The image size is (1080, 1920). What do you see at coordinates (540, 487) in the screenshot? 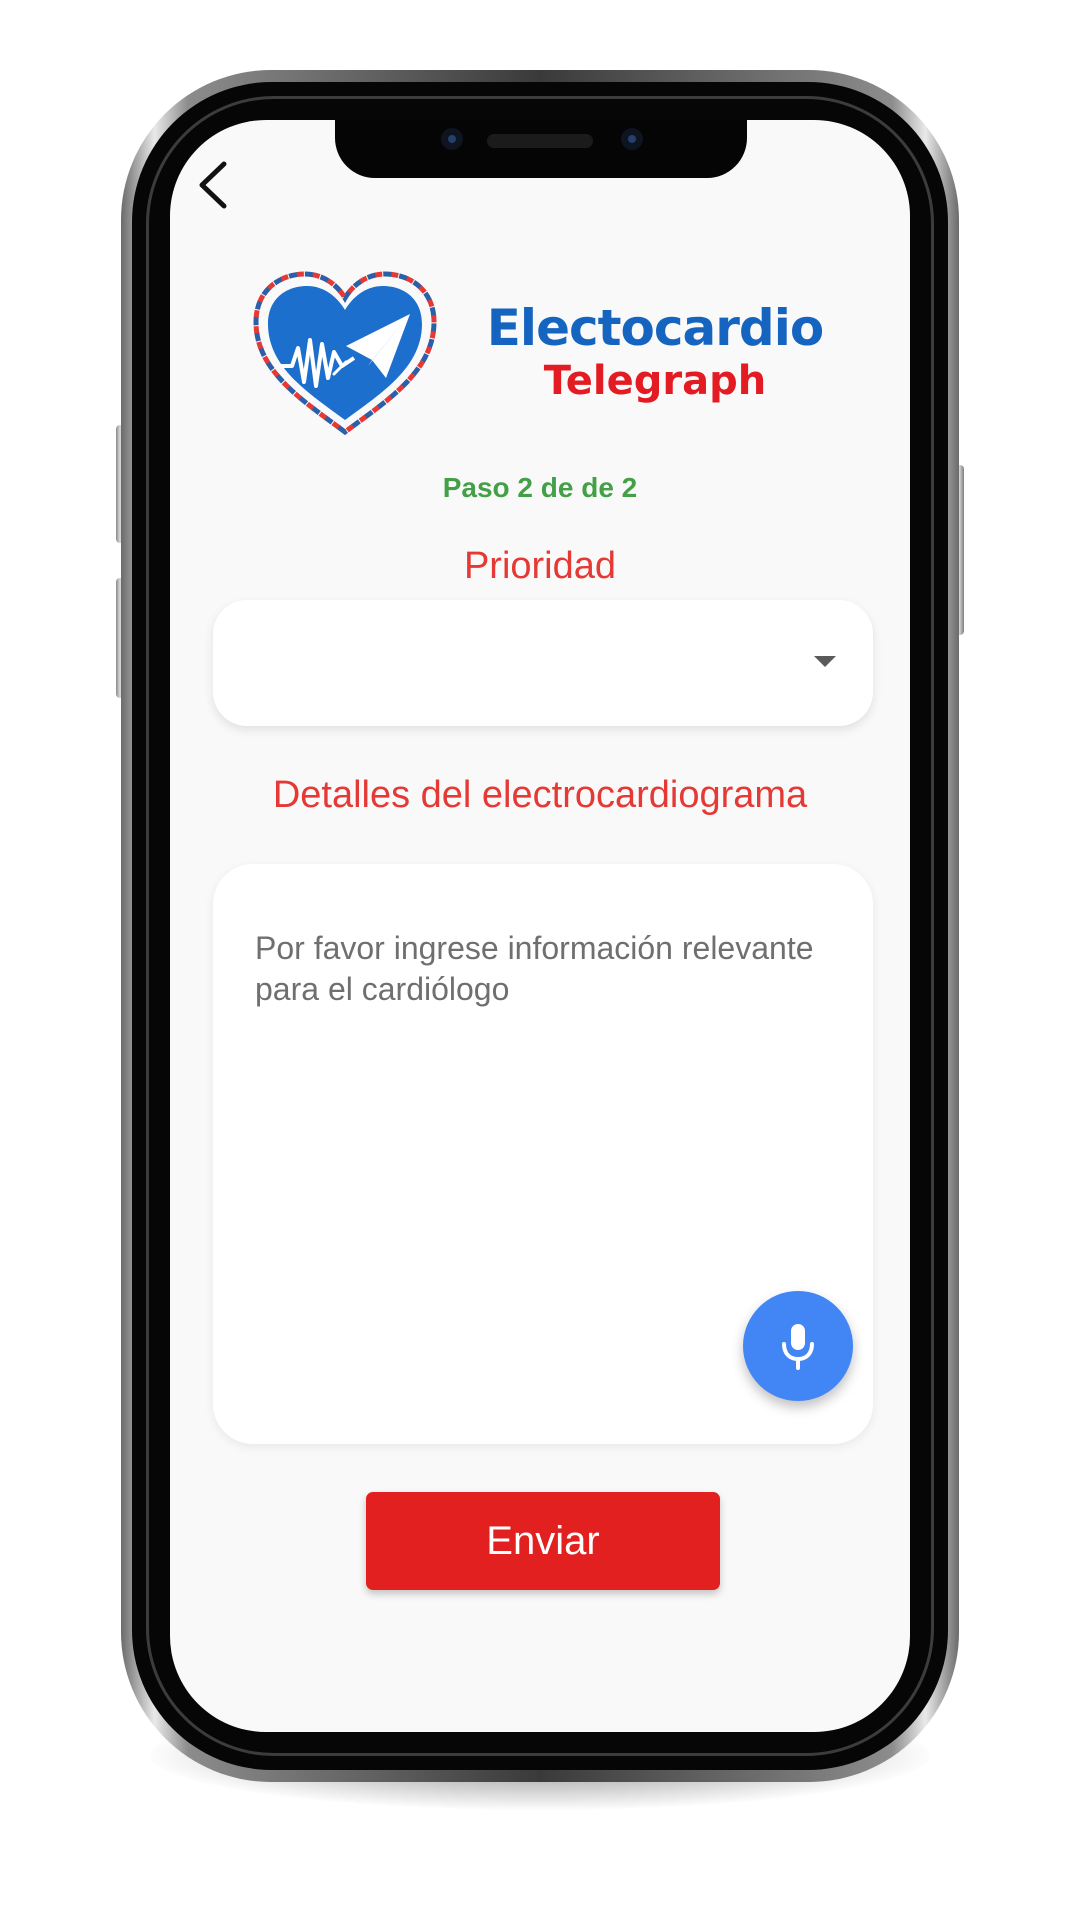
I see `step-indicator: Paso 2 de de 2` at bounding box center [540, 487].